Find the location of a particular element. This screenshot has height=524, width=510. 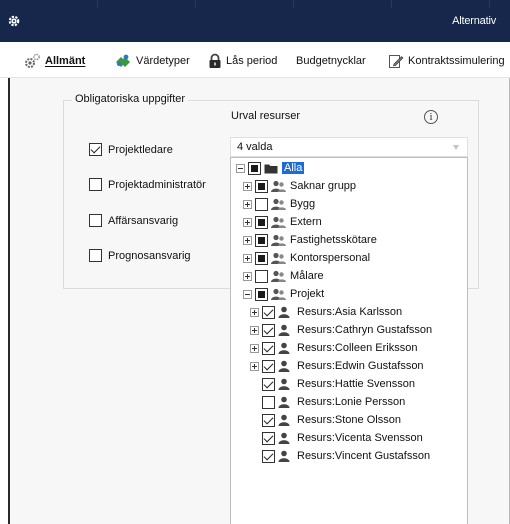

tree-node-resource: Resurs:Asia Karlsson is located at coordinates (326, 312).